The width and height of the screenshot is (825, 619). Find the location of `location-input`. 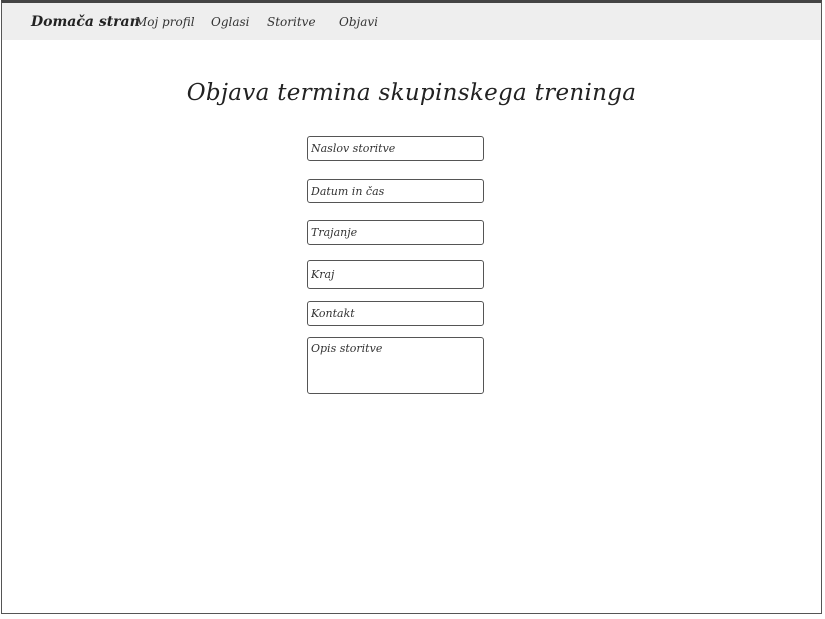

location-input is located at coordinates (395, 274).